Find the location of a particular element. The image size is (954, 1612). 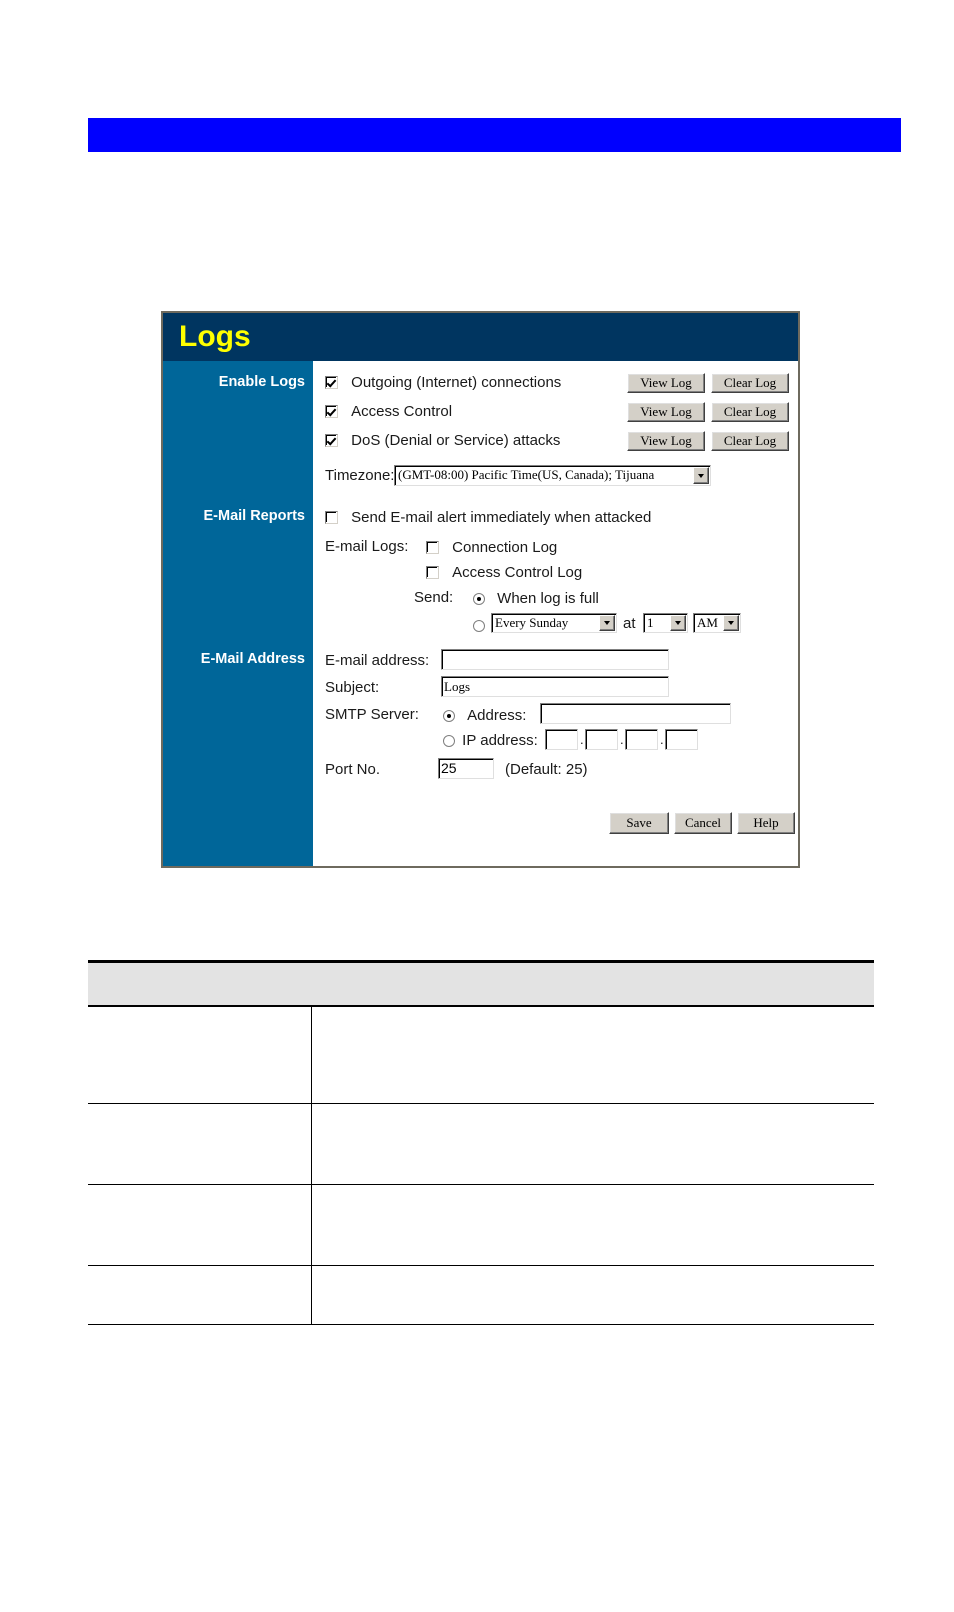

panel-header: Logs is located at coordinates (480, 337).